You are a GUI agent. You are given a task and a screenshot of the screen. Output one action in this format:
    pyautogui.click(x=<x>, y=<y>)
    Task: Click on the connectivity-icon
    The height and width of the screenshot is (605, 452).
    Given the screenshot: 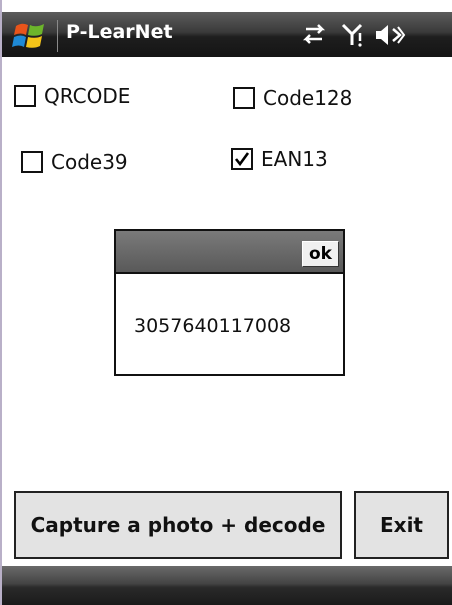 What is the action you would take?
    pyautogui.click(x=314, y=37)
    